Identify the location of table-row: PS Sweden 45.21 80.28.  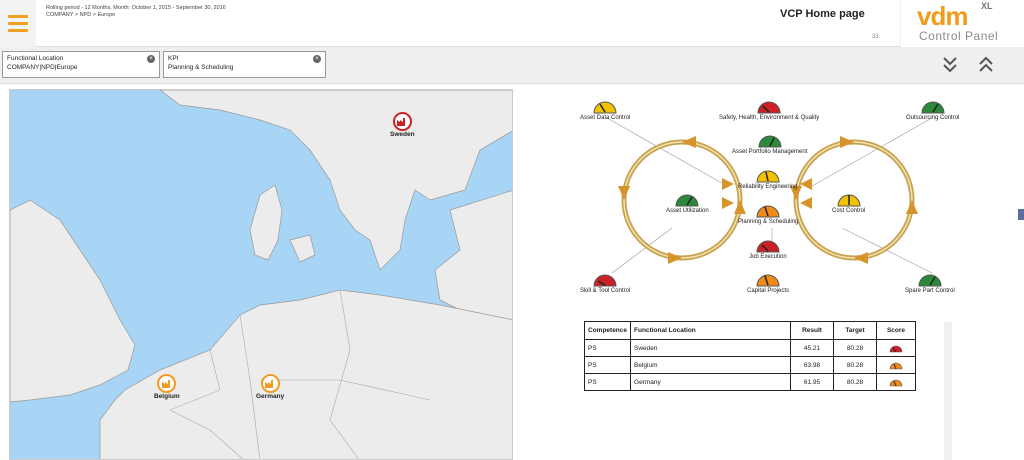
(749, 348).